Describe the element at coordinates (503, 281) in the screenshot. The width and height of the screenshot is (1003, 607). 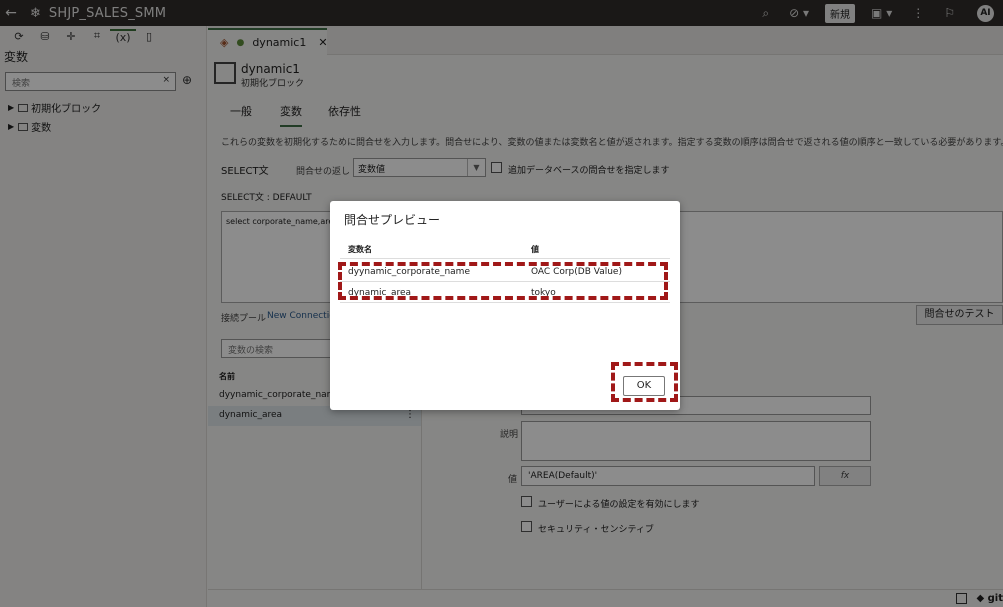
I see `rows-highlight-box` at that location.